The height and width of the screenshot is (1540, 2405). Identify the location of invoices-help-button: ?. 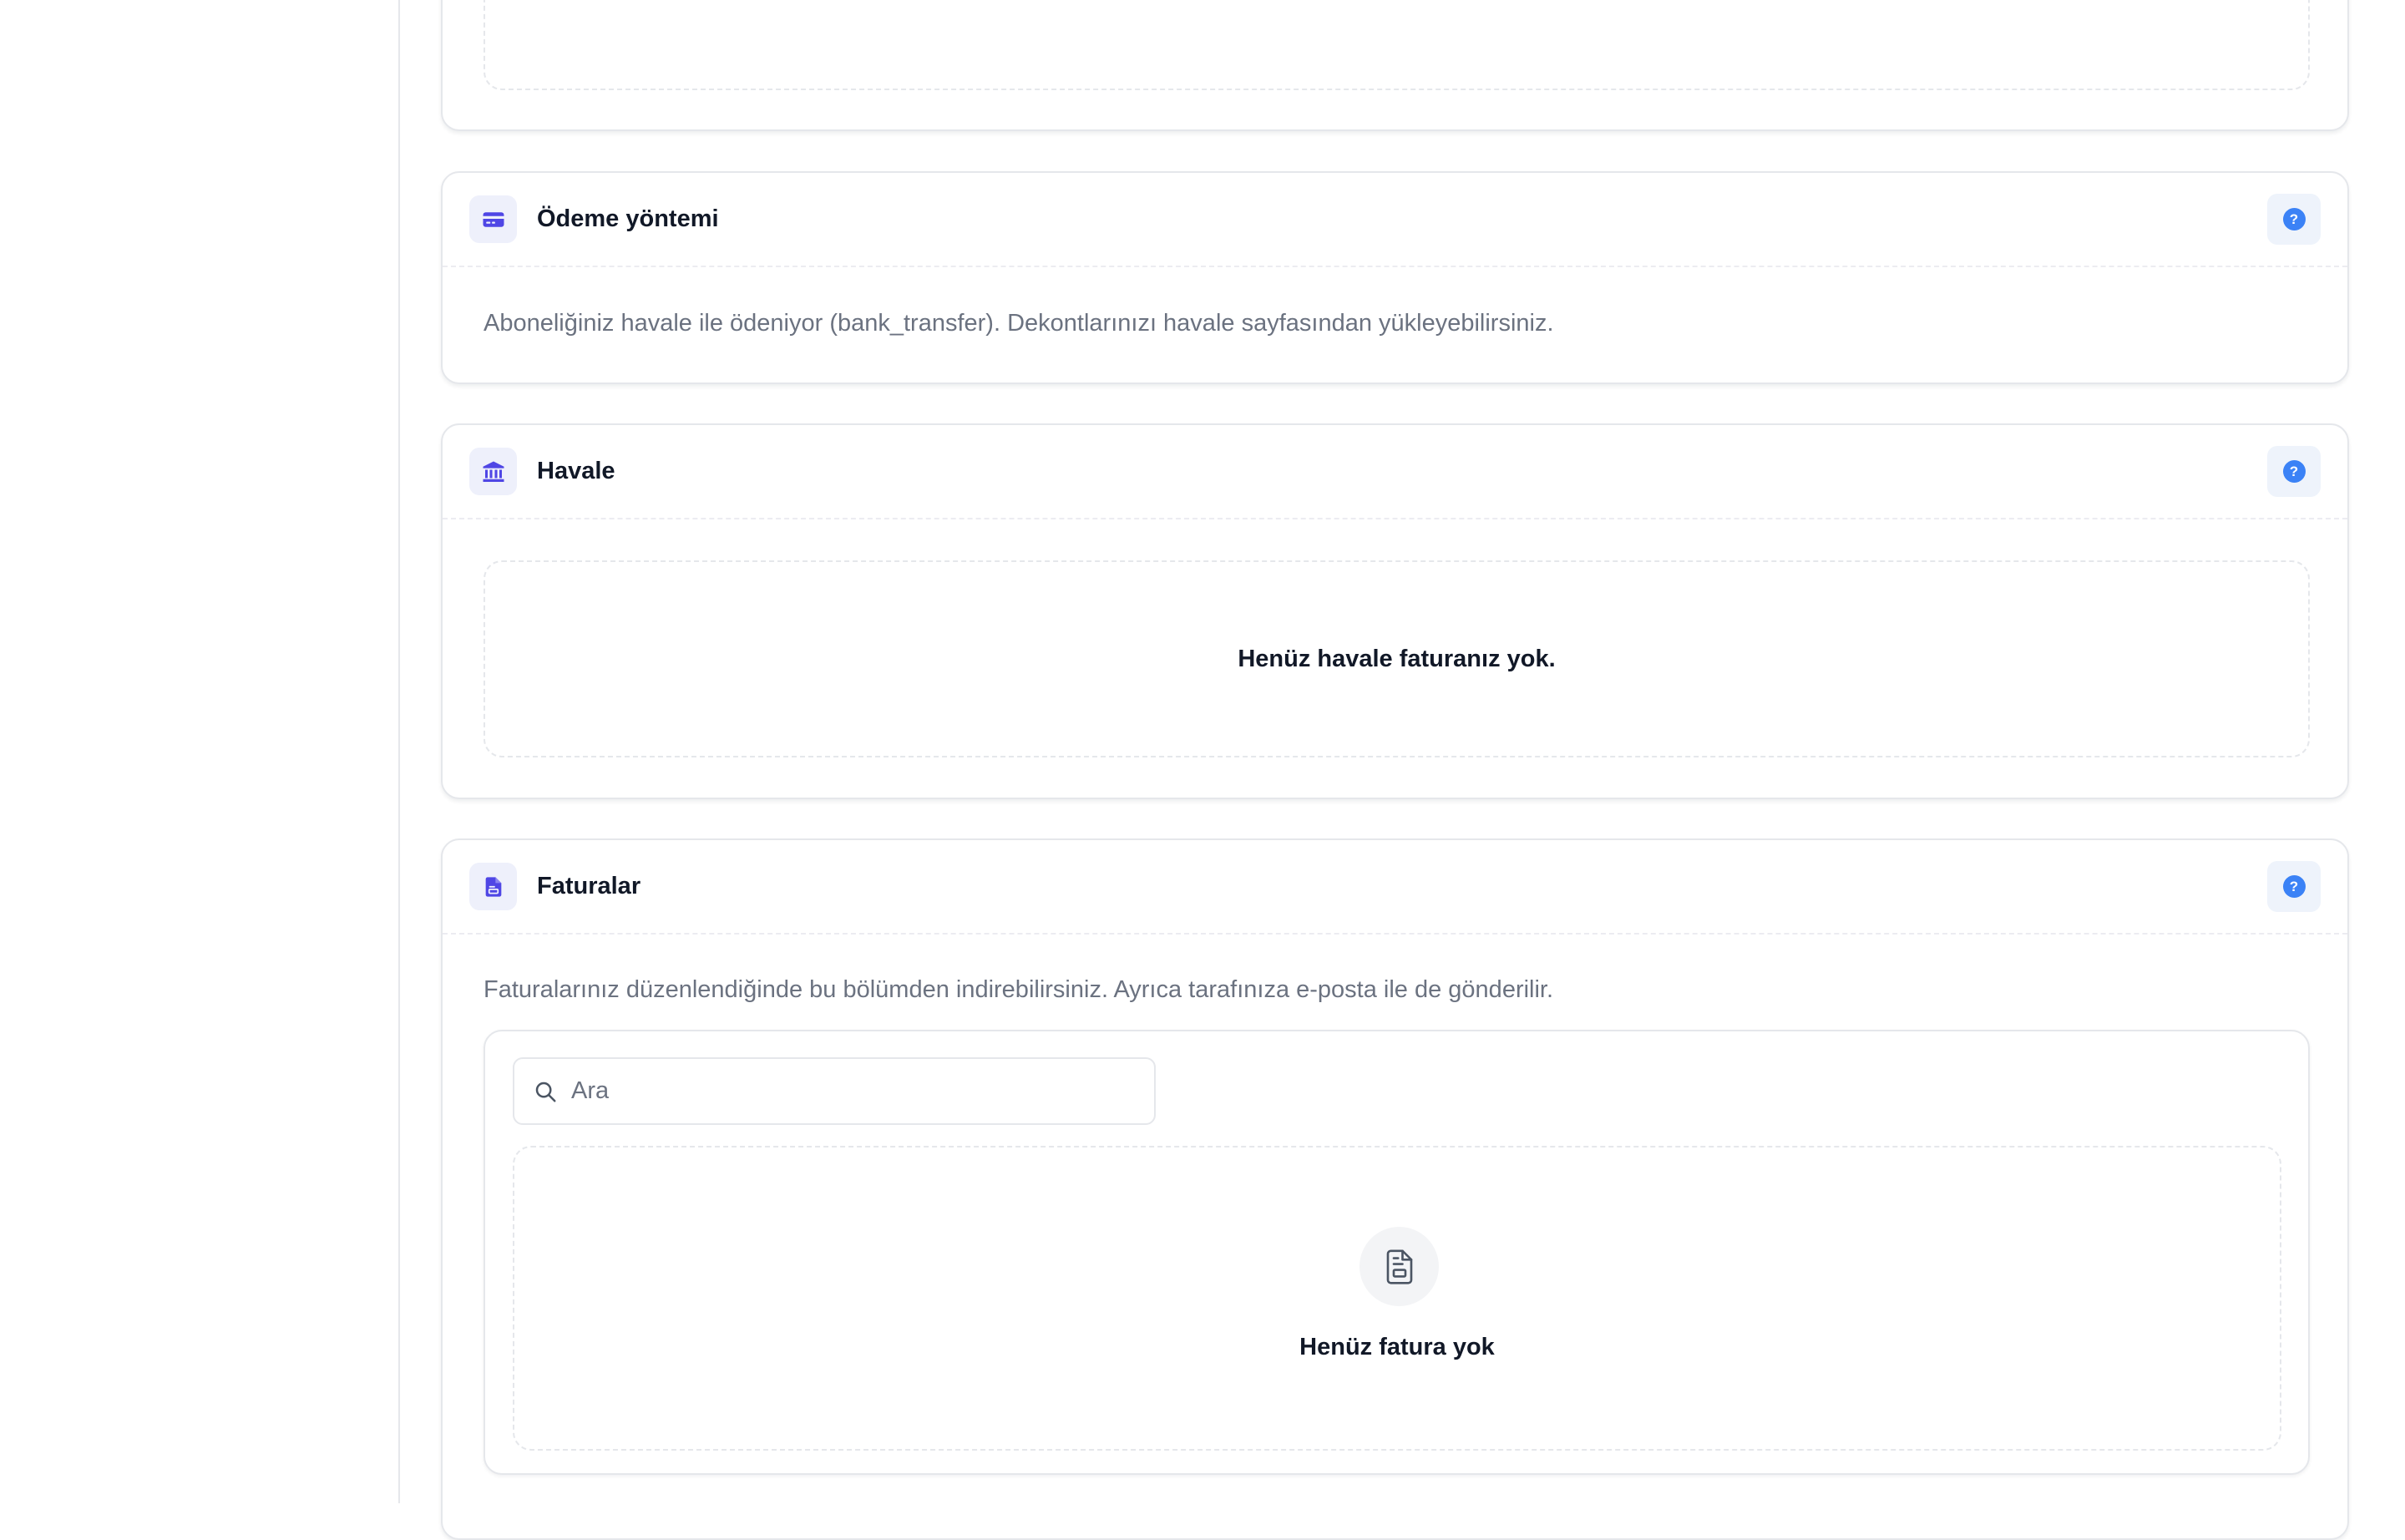
(2294, 887).